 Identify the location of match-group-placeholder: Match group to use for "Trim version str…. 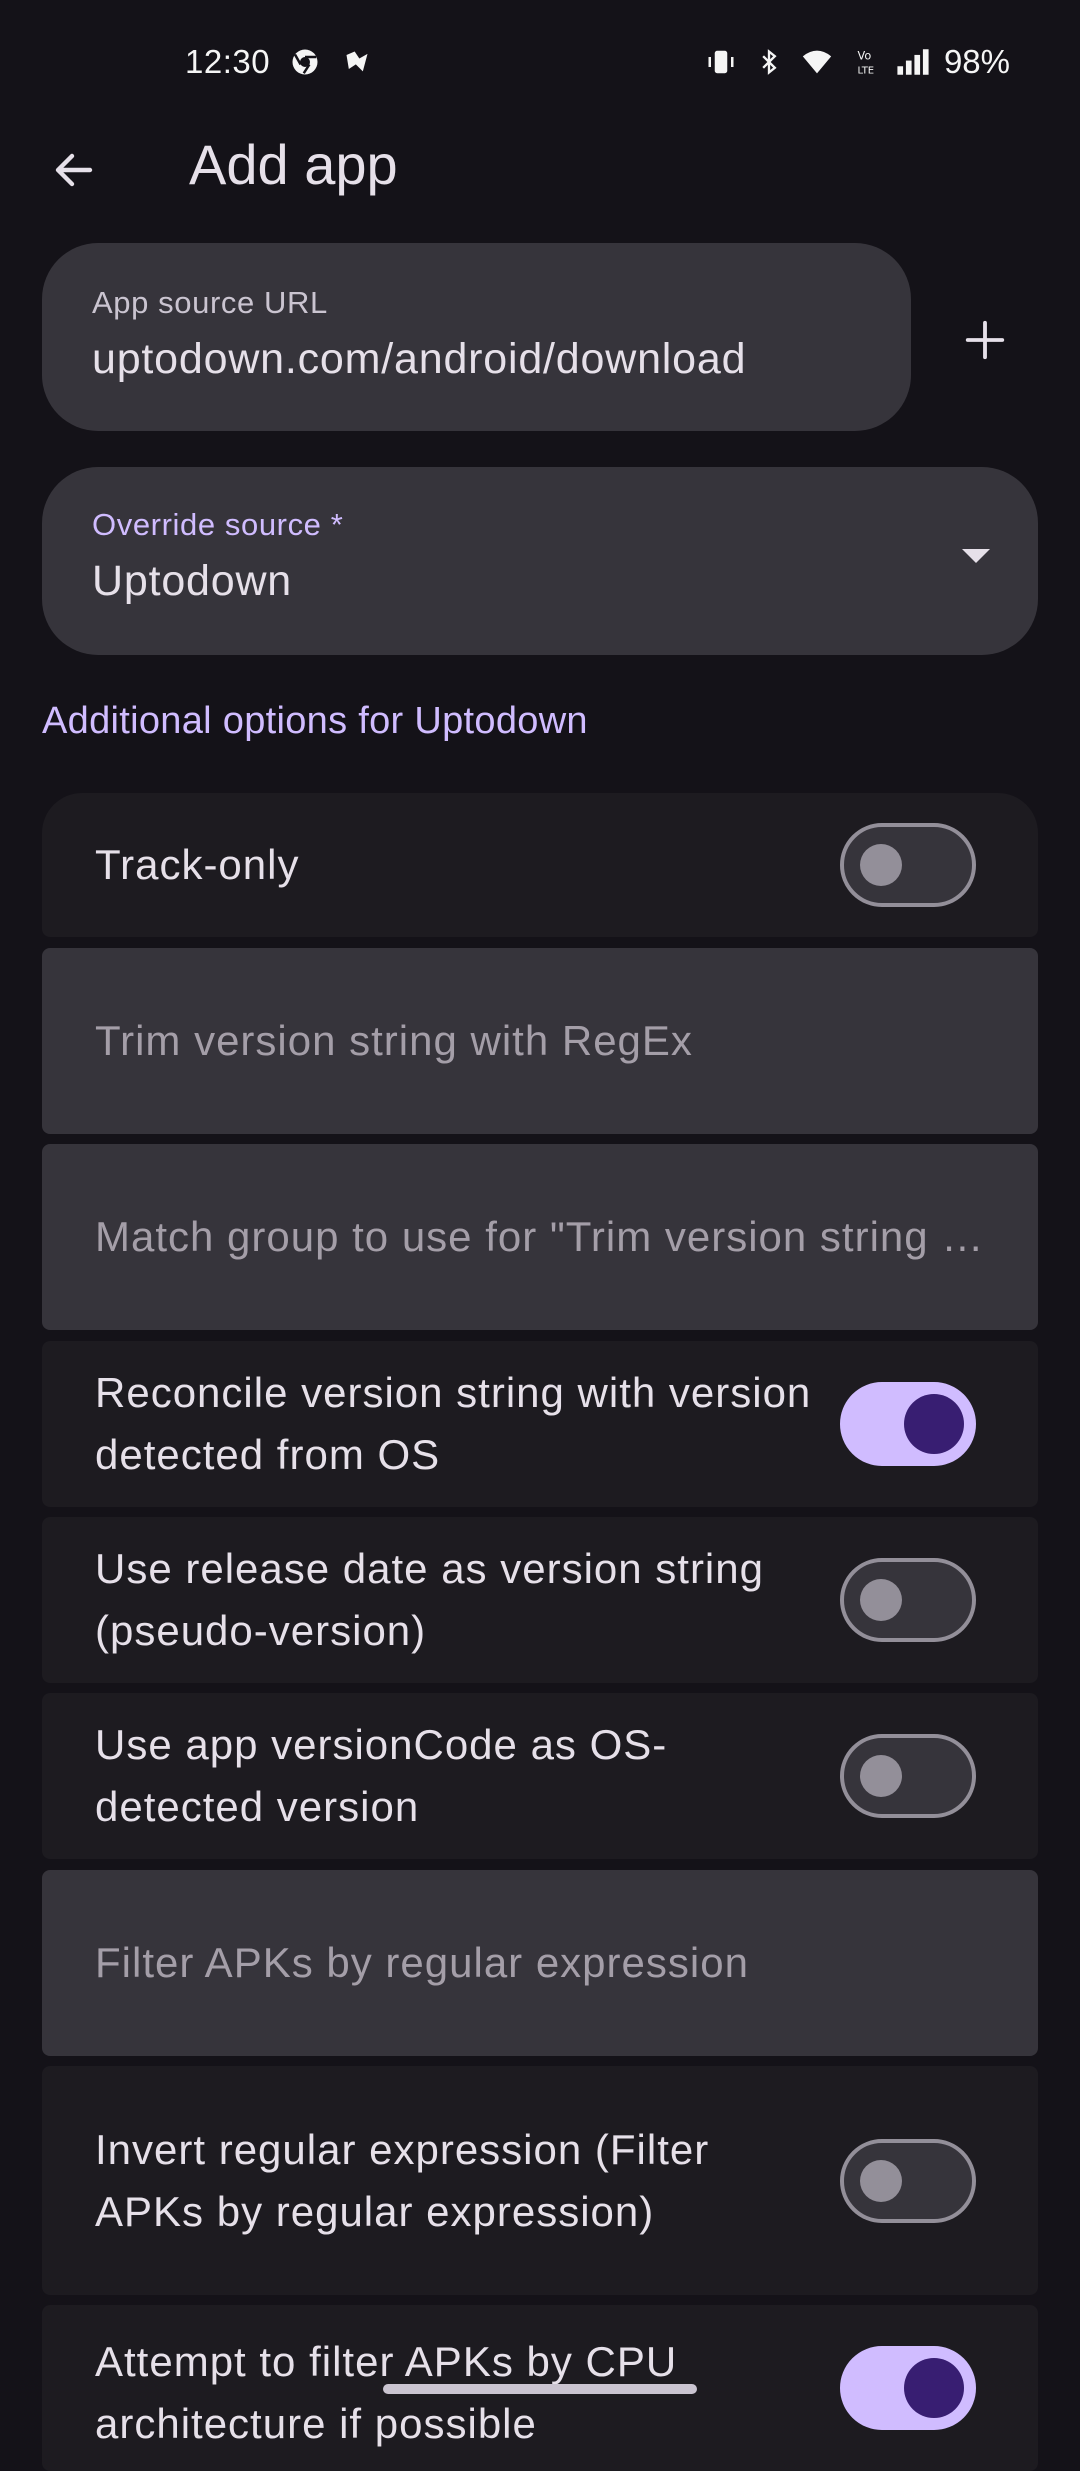
(545, 1236).